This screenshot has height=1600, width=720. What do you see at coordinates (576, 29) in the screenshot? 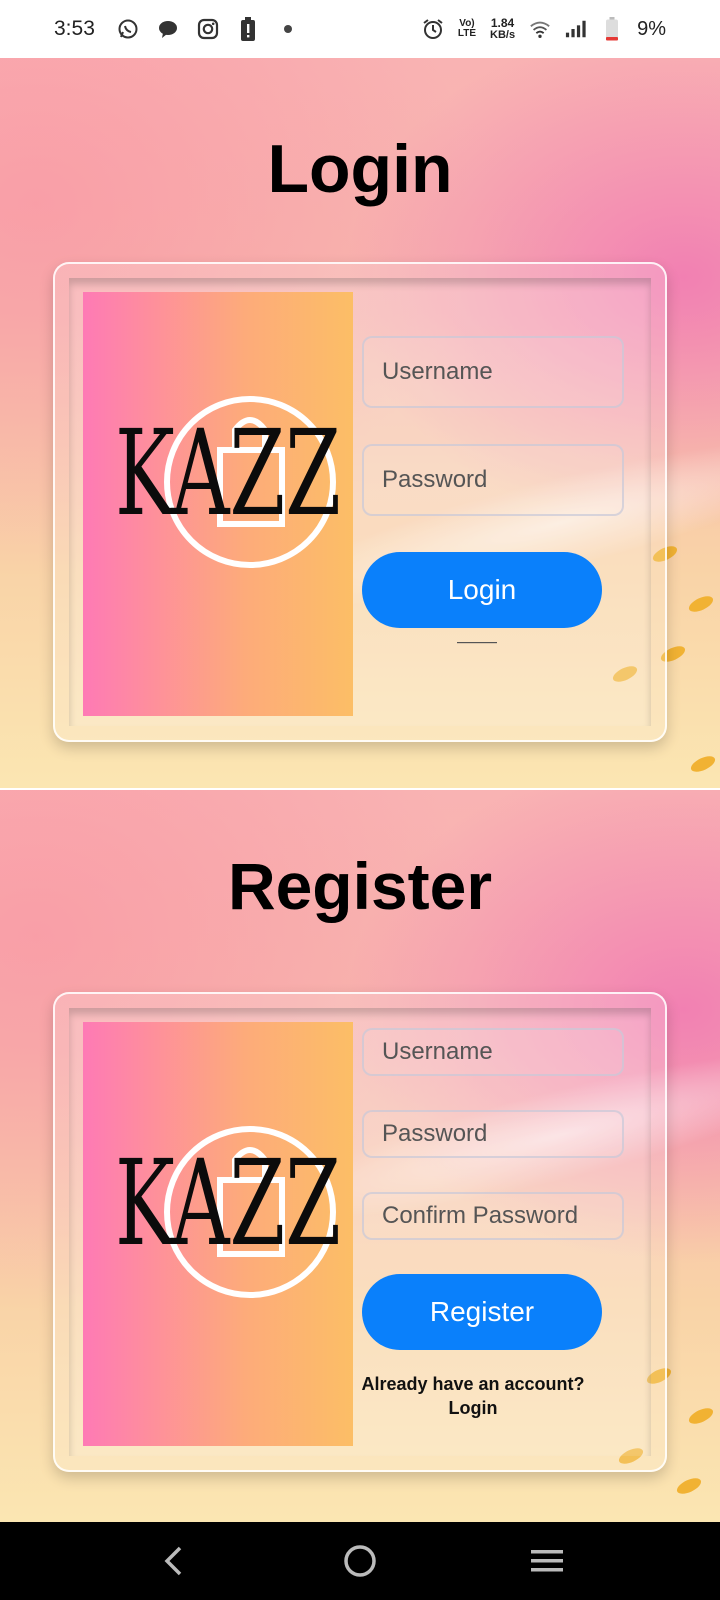
I see `signal-icon` at bounding box center [576, 29].